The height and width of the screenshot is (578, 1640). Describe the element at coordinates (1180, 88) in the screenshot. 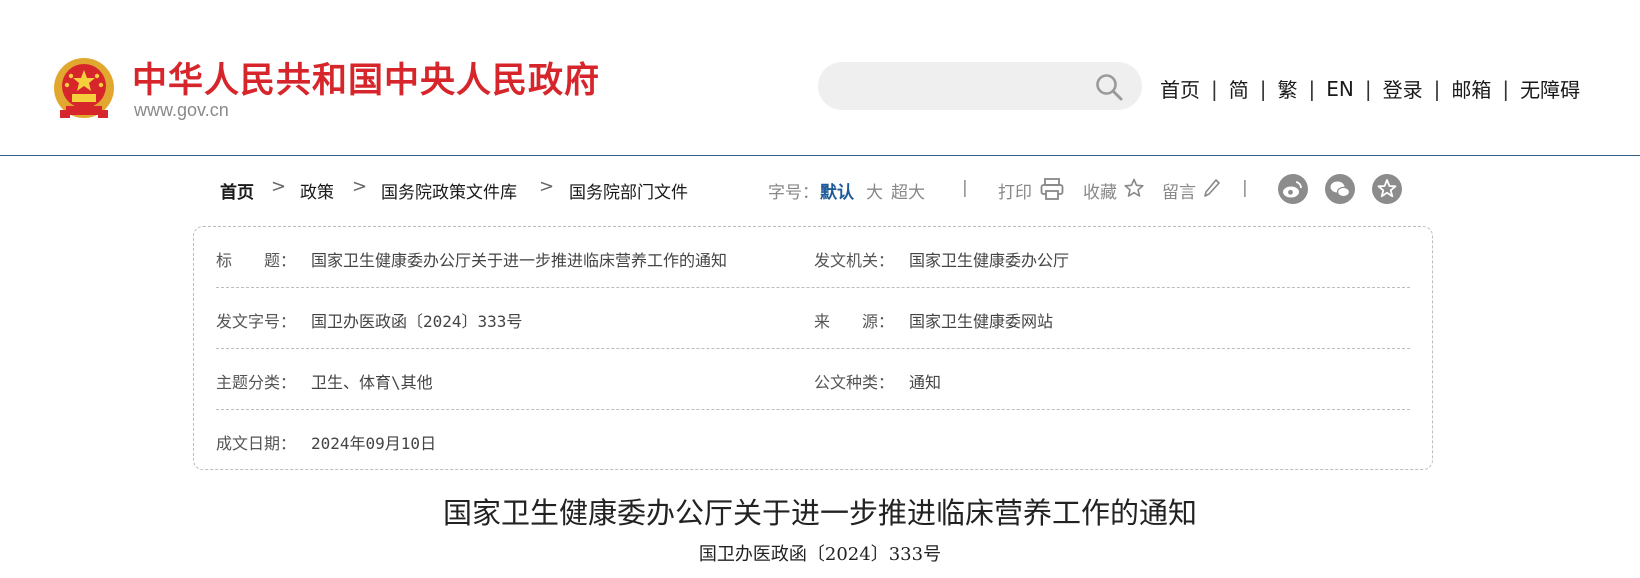

I see `nav-home-link: 首页` at that location.